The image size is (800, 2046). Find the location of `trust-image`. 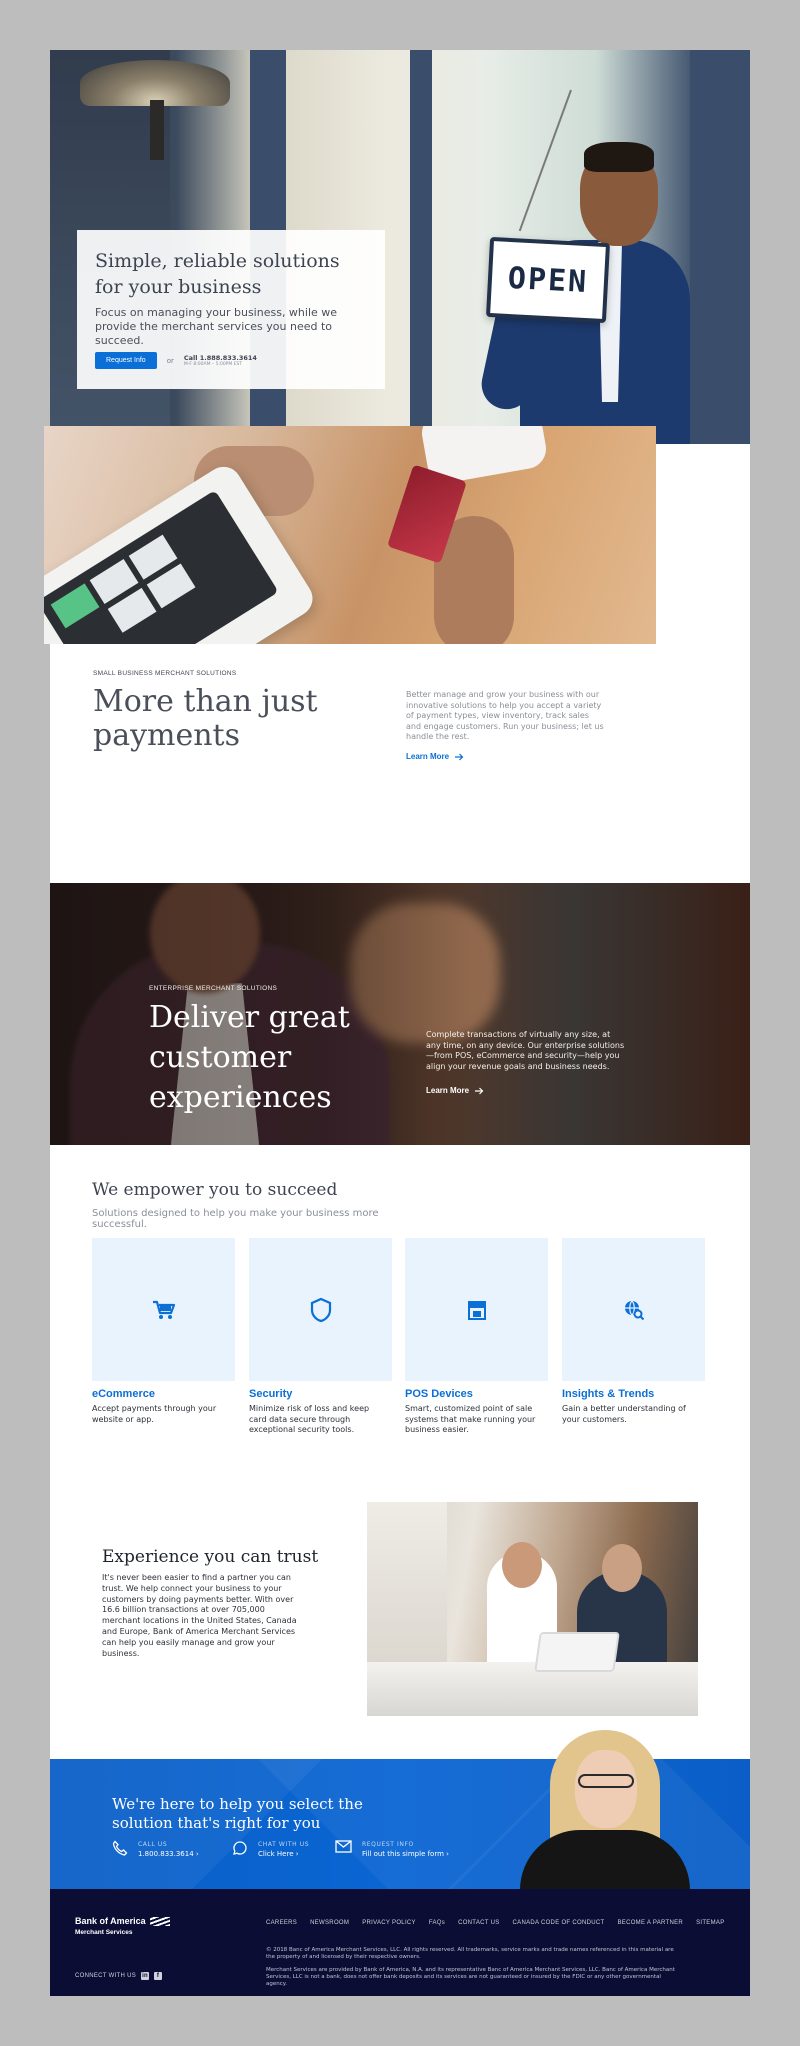

trust-image is located at coordinates (532, 1609).